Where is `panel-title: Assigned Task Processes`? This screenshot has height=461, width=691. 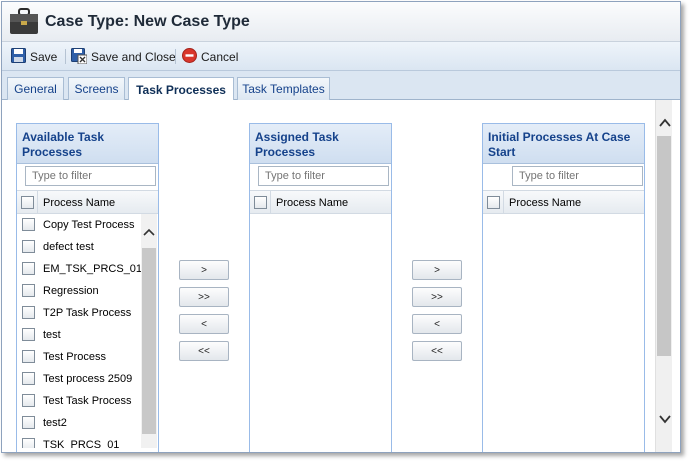 panel-title: Assigned Task Processes is located at coordinates (320, 144).